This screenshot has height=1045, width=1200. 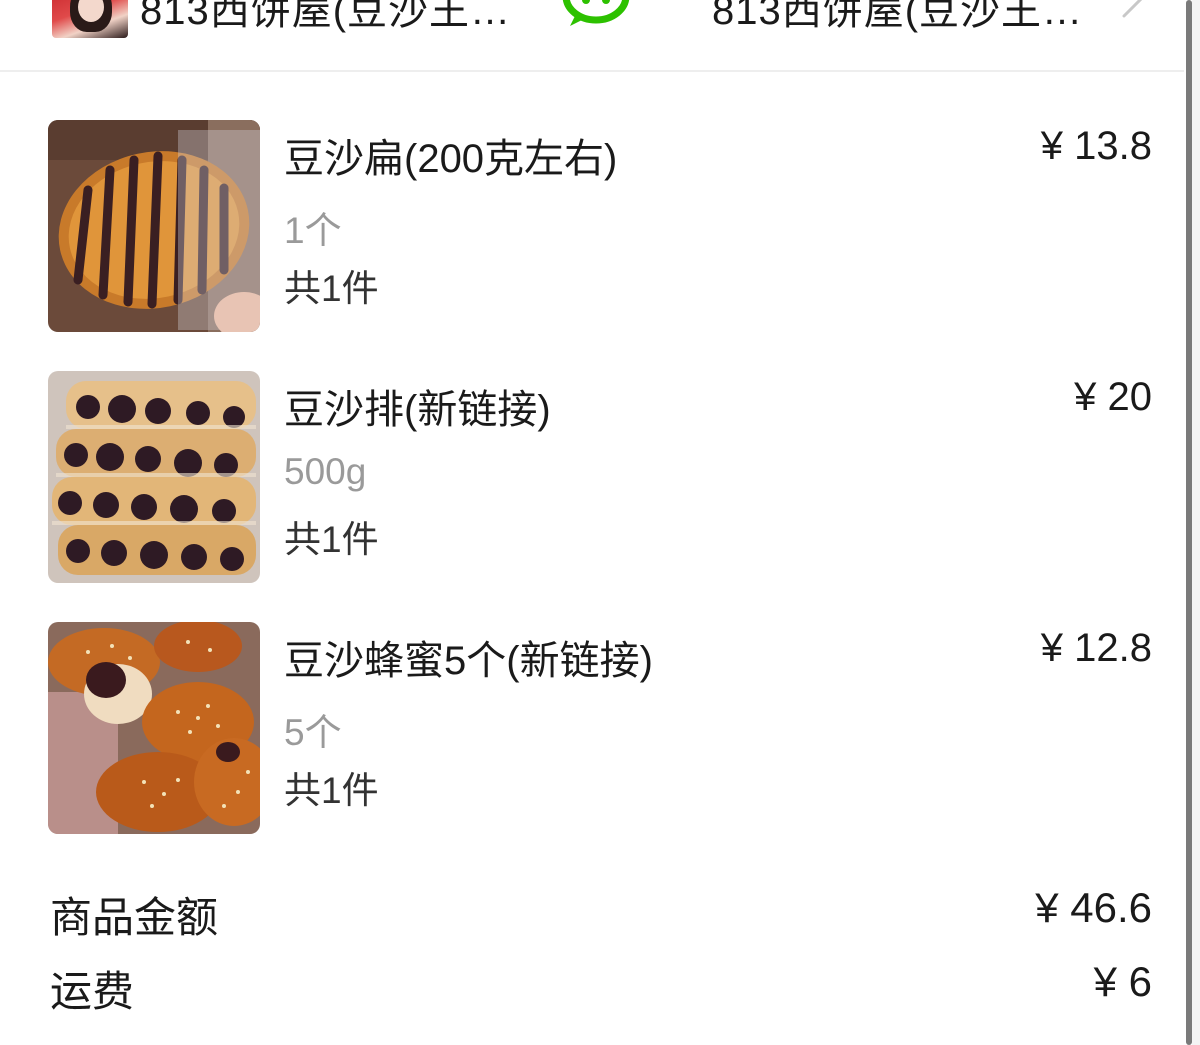 I want to click on item-price: ¥ 13.8, so click(x=1096, y=146).